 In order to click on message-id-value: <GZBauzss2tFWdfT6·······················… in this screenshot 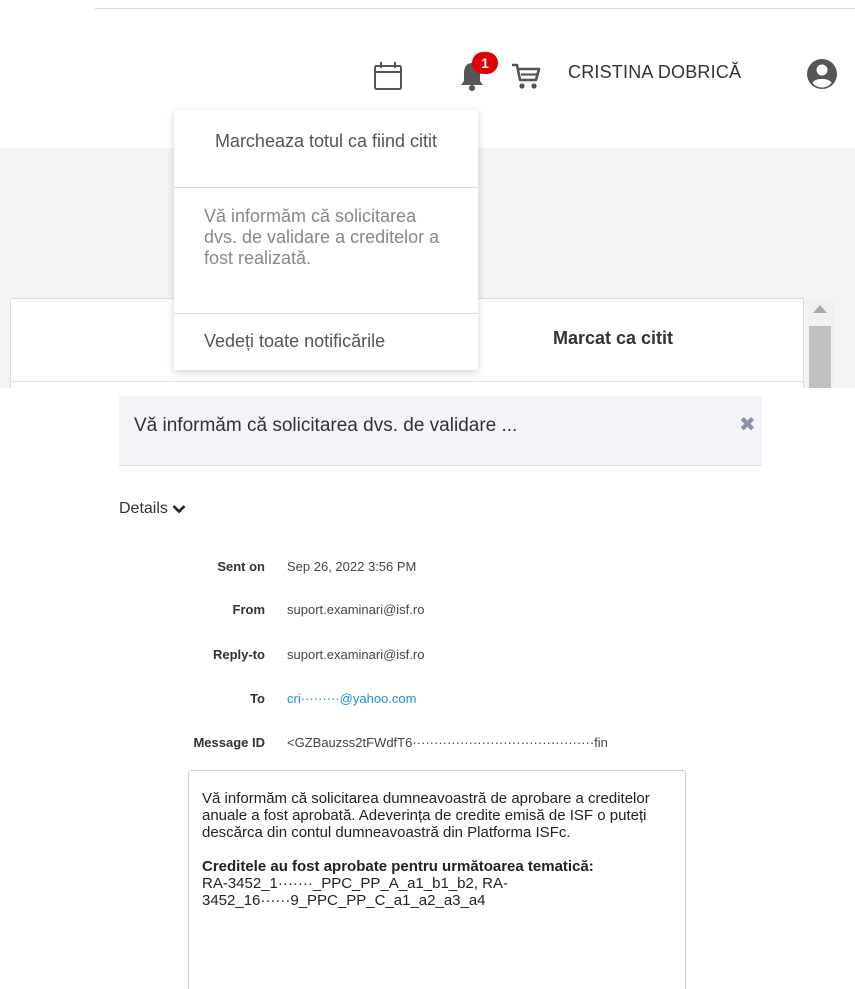, I will do `click(447, 742)`.